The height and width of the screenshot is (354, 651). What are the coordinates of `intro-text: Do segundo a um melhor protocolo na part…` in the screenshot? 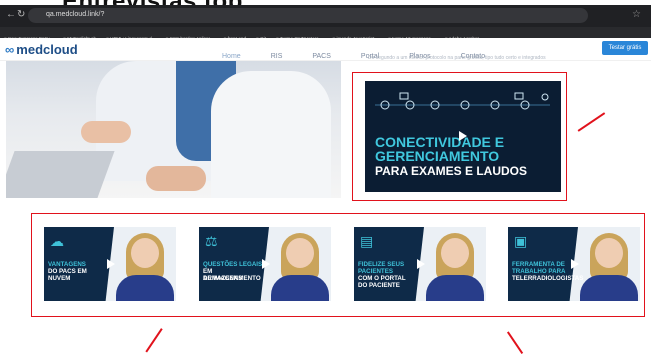 It's located at (457, 58).